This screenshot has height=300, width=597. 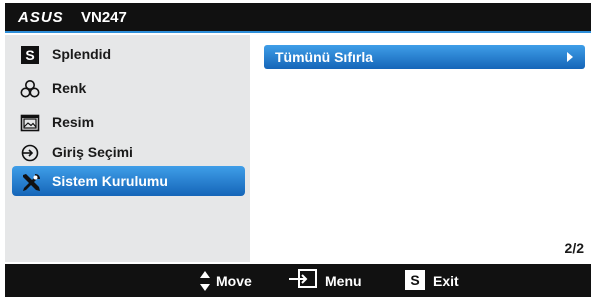 I want to click on menu-item-renk: Renk, so click(x=128, y=88).